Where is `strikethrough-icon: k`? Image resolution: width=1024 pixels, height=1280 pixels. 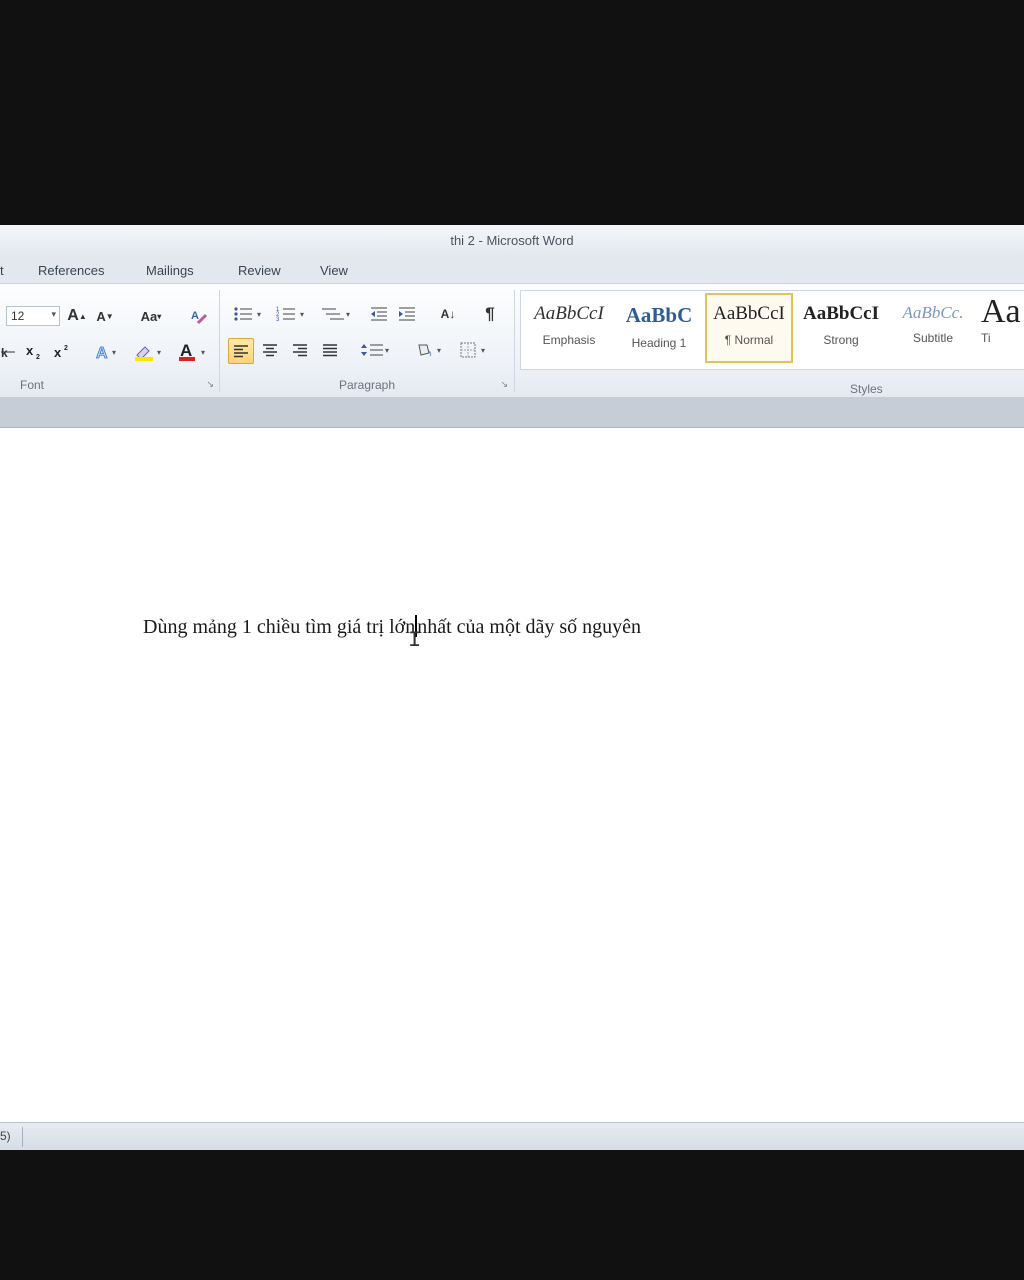 strikethrough-icon: k is located at coordinates (8, 352).